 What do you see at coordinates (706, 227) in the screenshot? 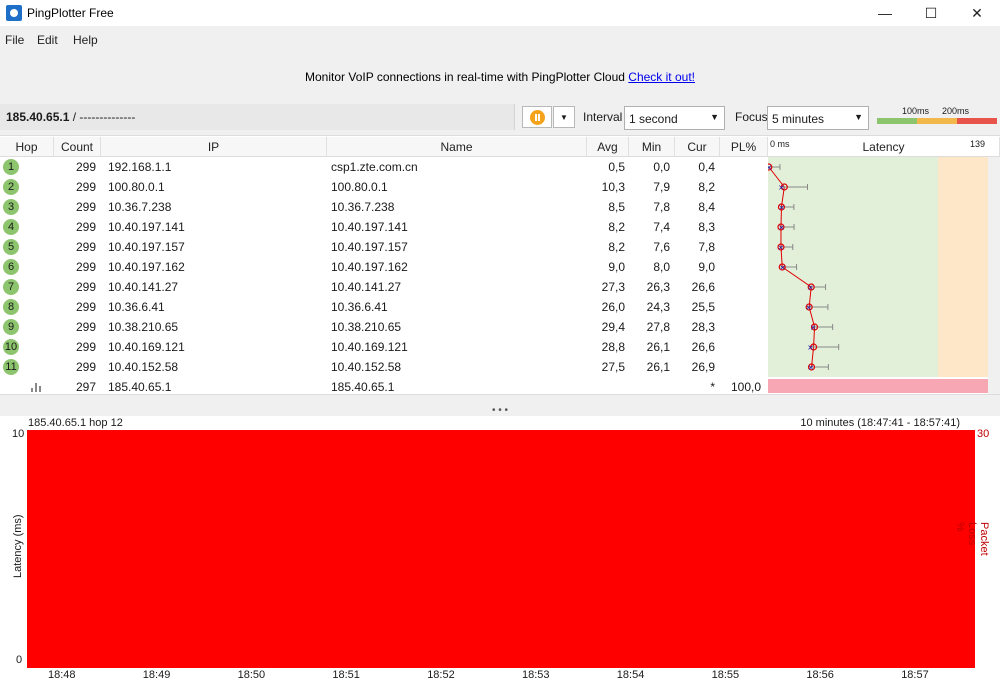
I see `cell-cur: 8,3` at bounding box center [706, 227].